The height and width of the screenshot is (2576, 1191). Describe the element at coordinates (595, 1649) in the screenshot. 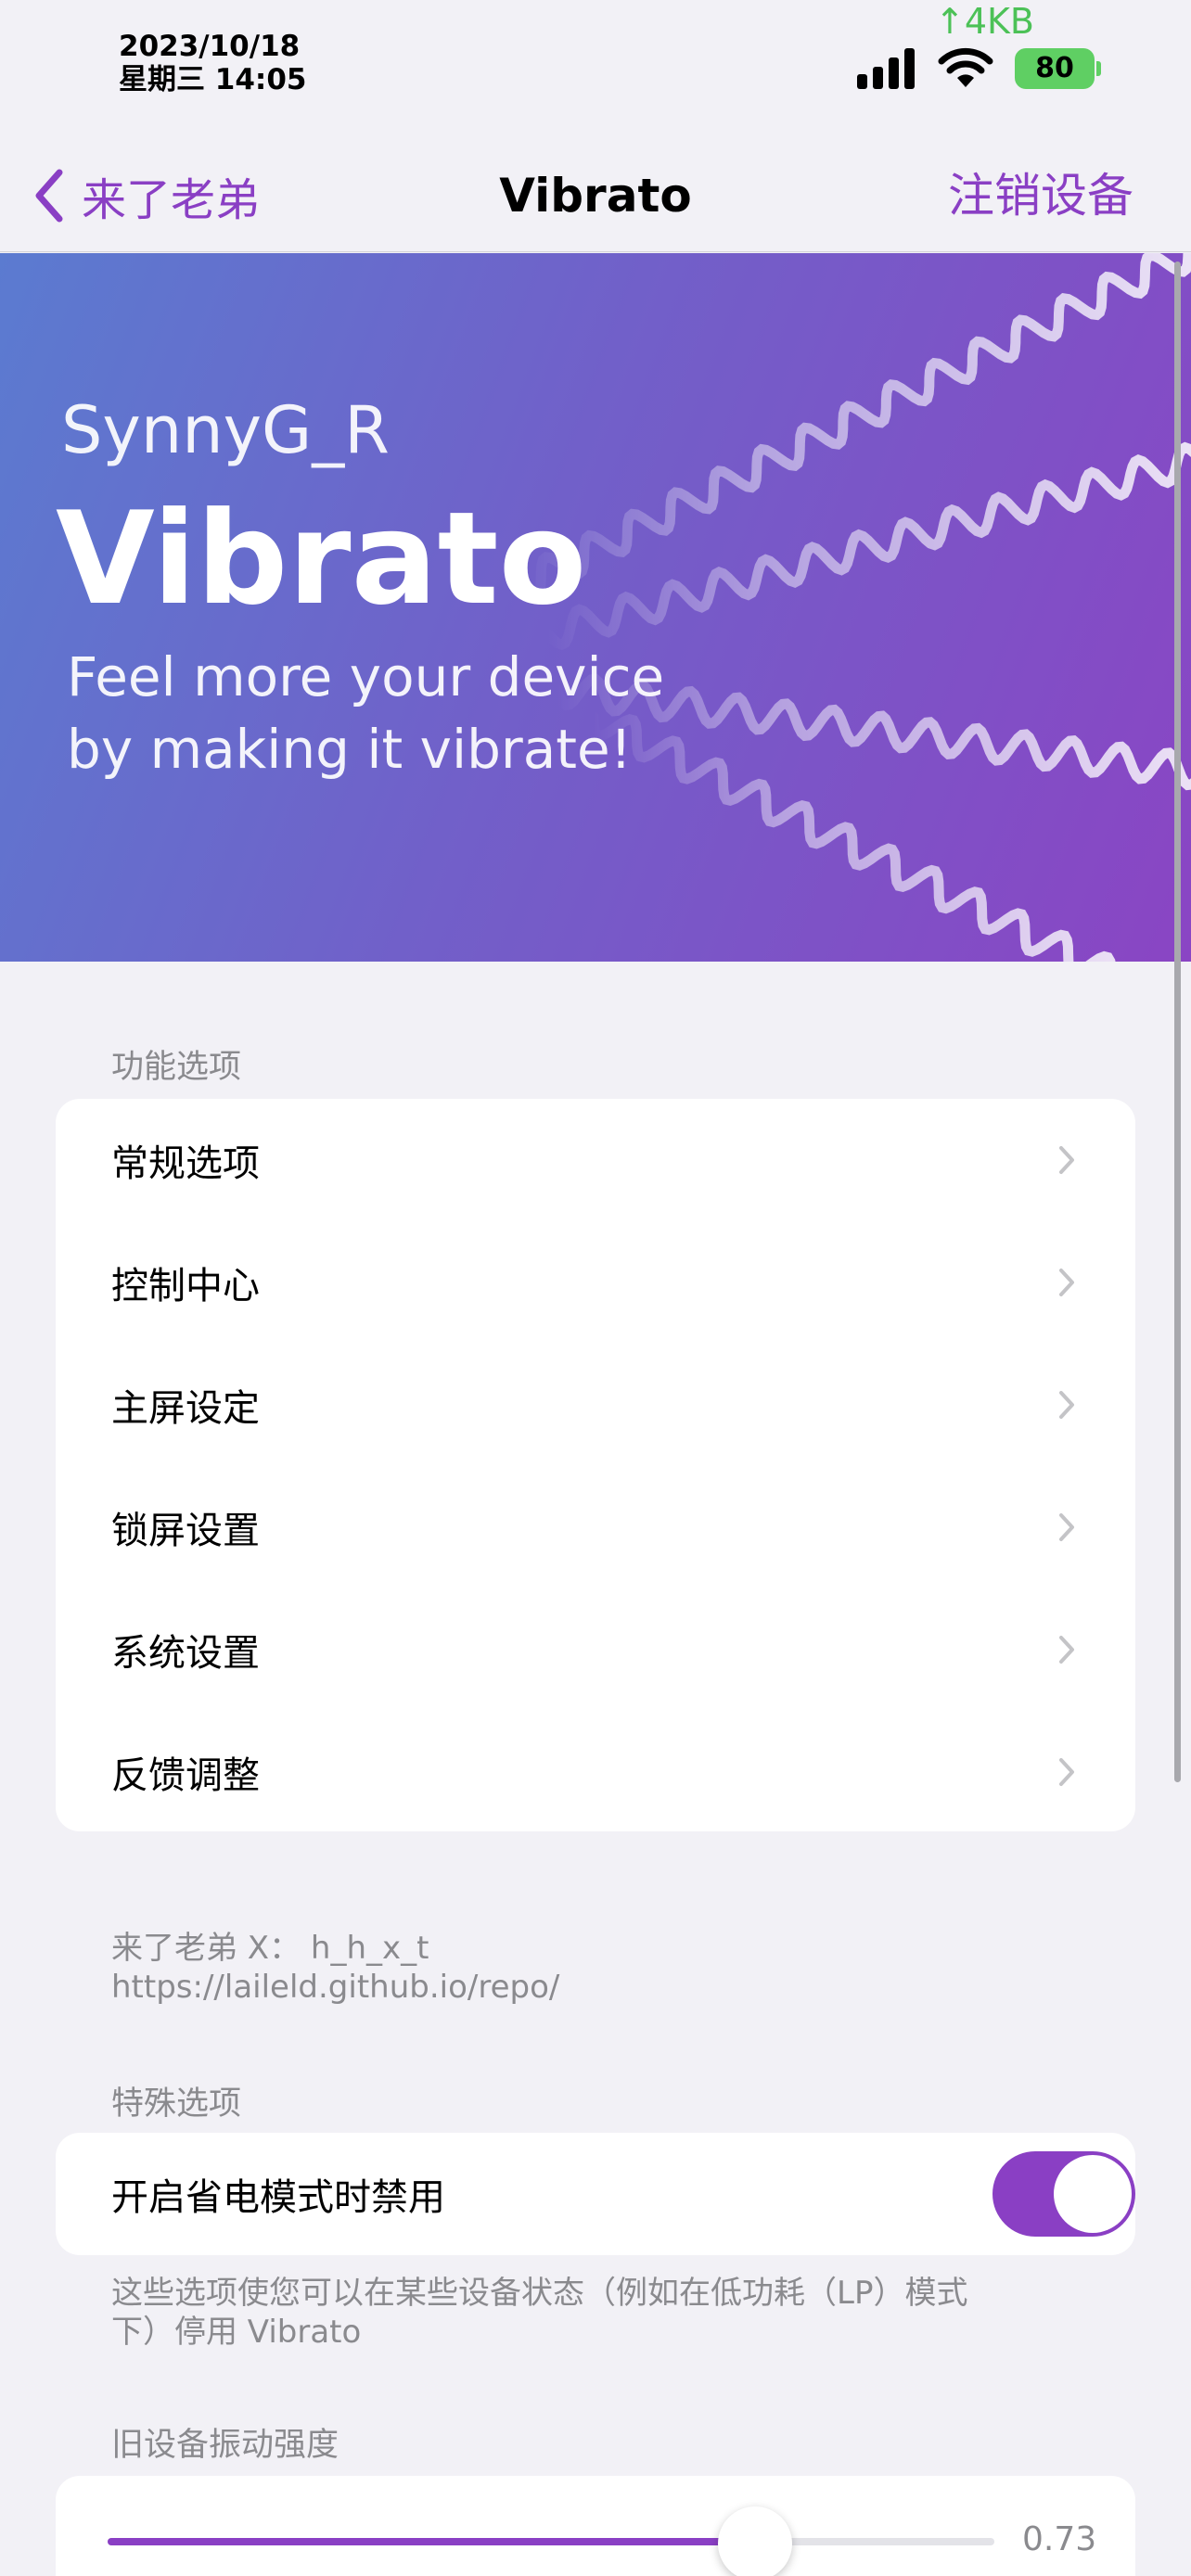

I see `list-item-system-settings: 系统设置` at that location.